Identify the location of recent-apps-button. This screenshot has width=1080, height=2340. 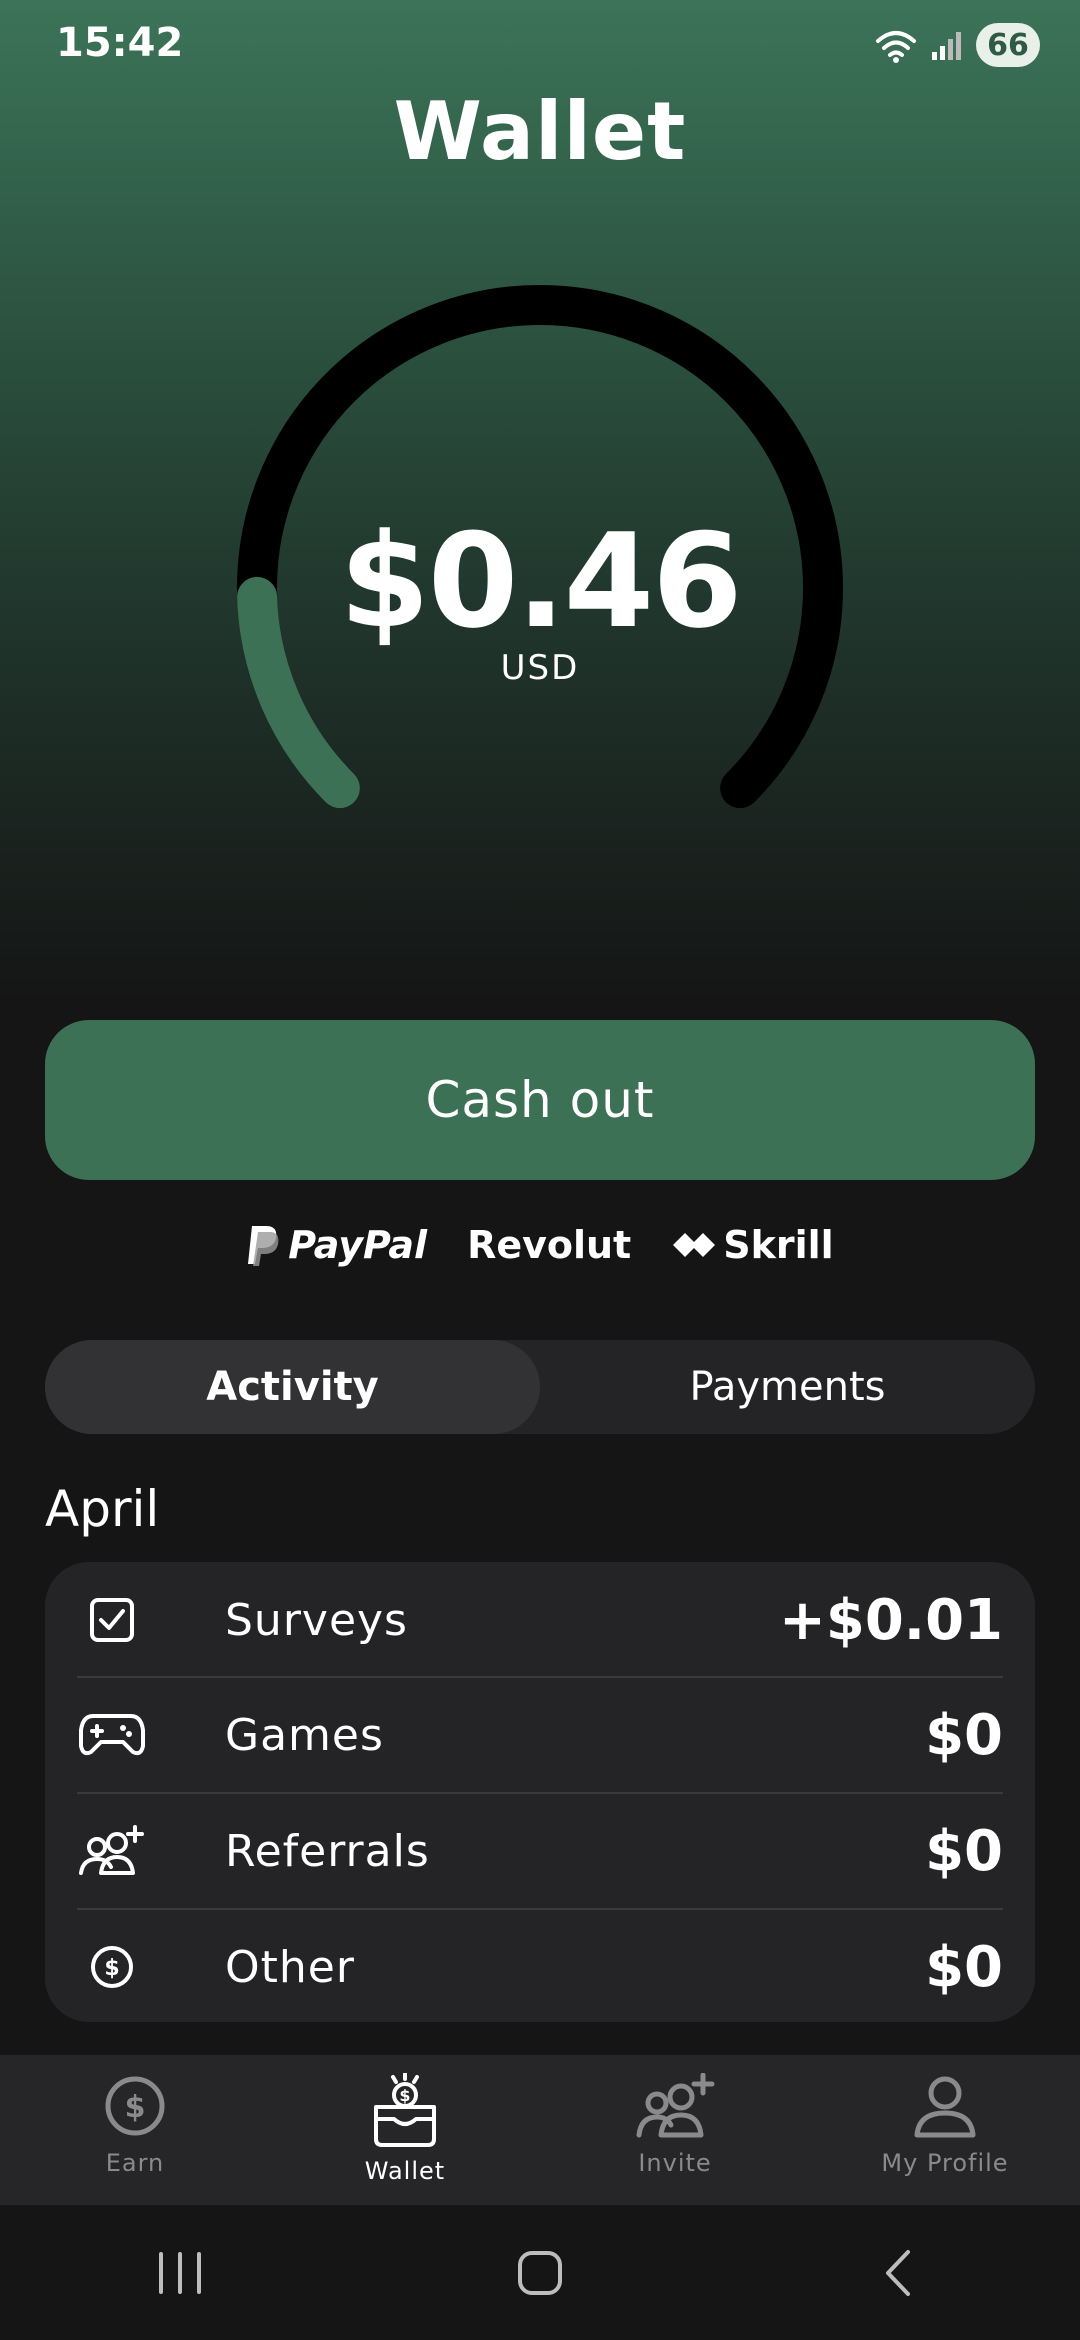
(180, 2273).